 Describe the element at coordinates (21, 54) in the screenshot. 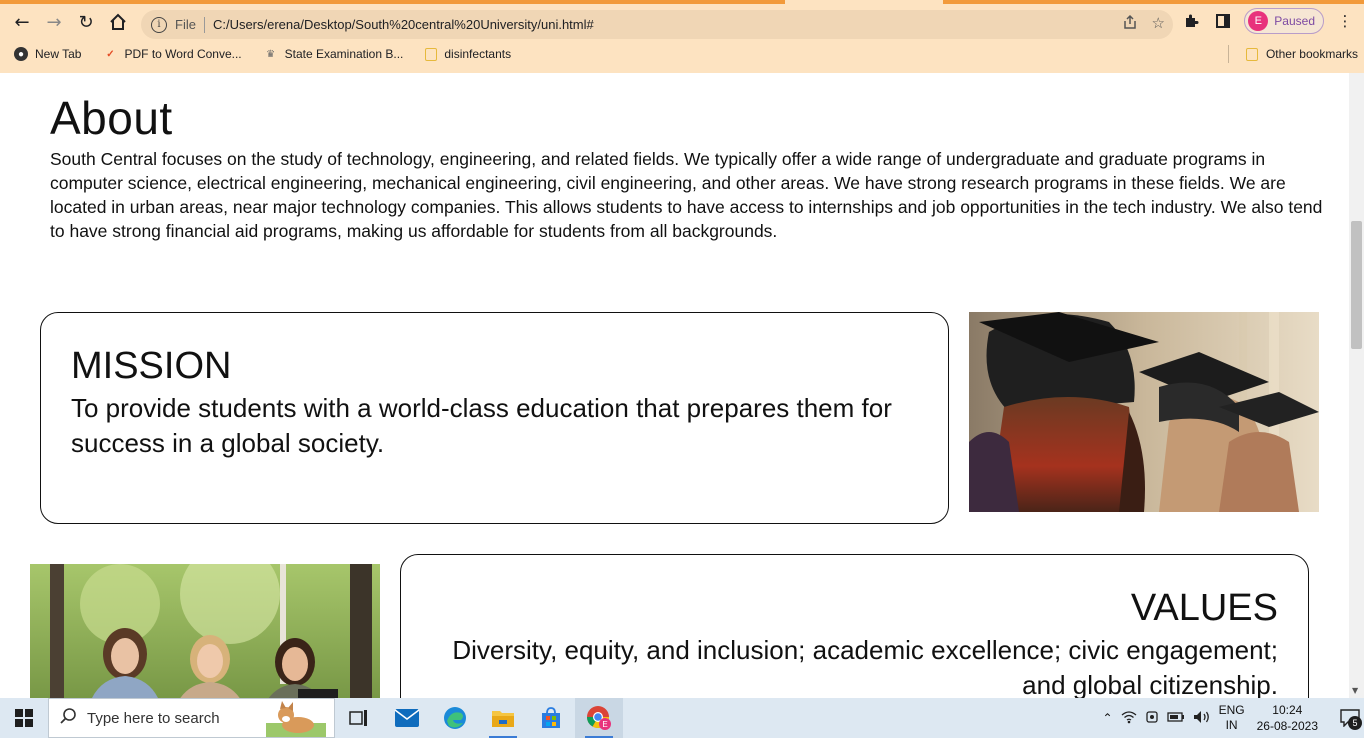

I see `globe-icon: ●` at that location.